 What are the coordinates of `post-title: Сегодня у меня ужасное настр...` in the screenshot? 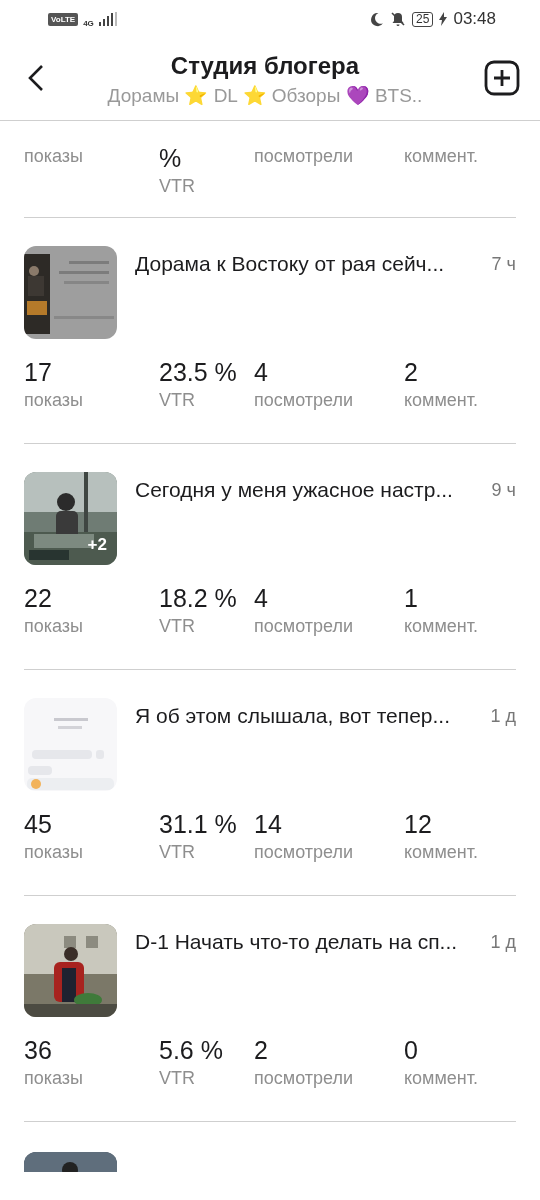 It's located at (308, 490).